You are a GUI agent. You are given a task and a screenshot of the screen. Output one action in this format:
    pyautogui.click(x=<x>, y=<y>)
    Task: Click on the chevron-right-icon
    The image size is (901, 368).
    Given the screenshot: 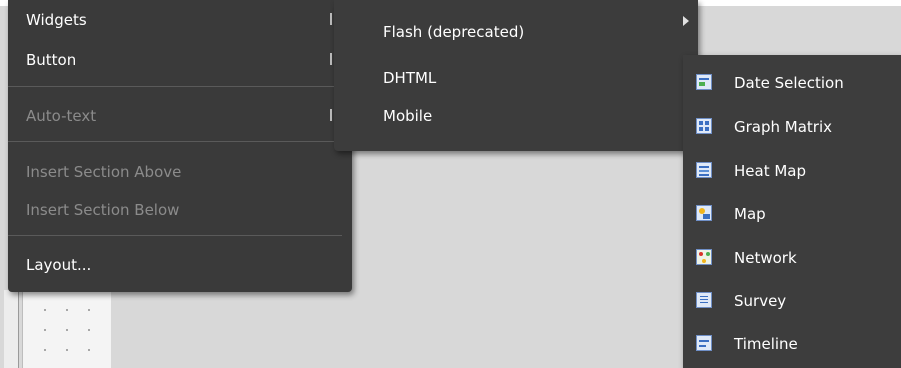 What is the action you would take?
    pyautogui.click(x=686, y=21)
    